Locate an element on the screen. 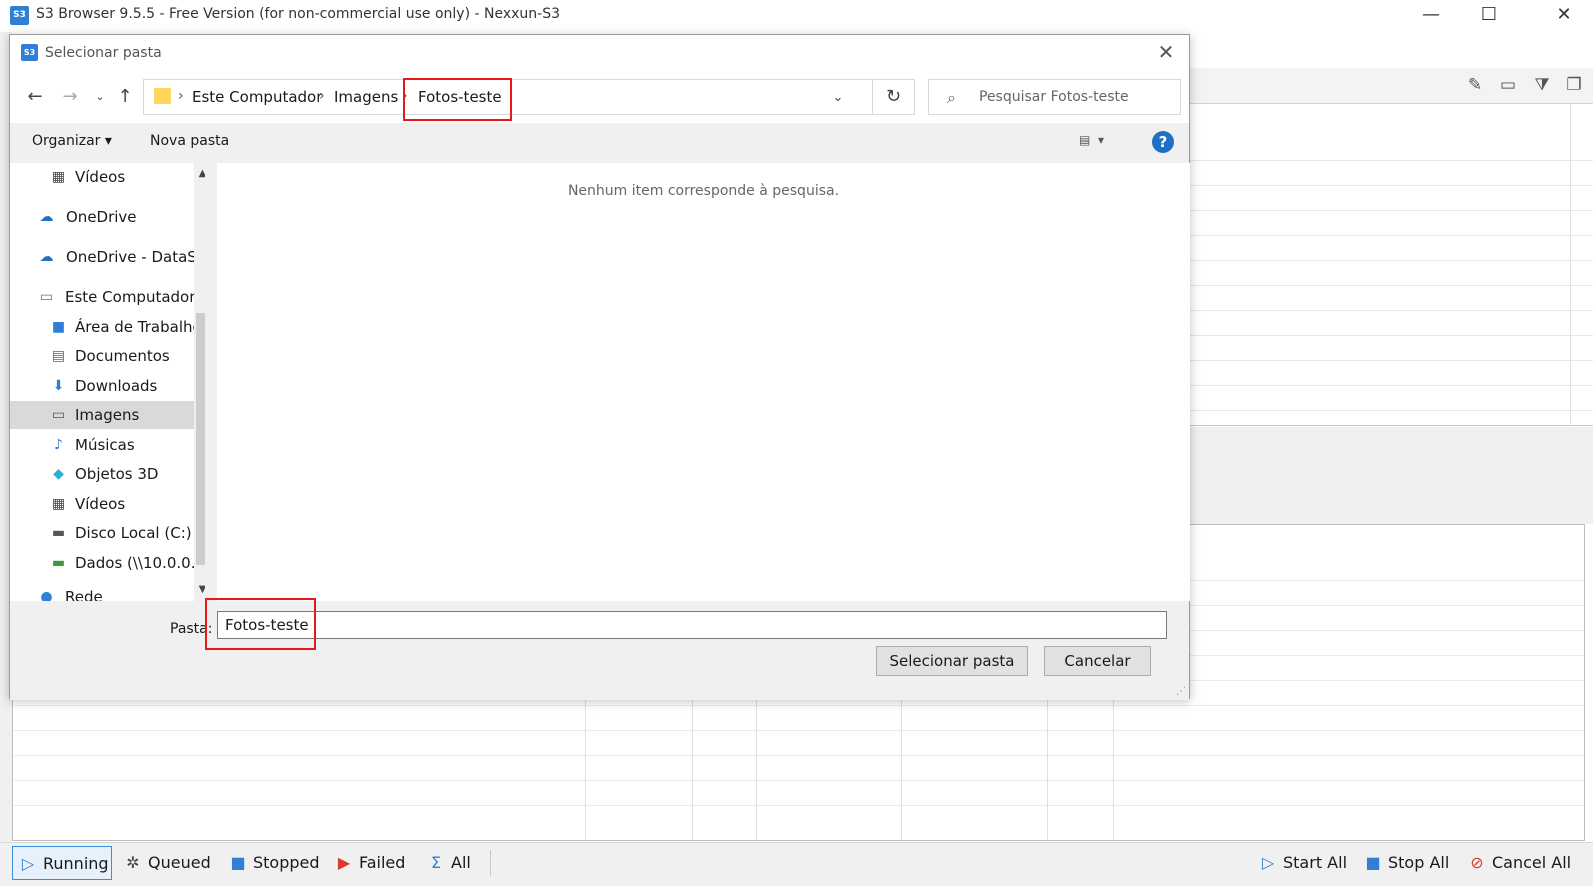 This screenshot has width=1593, height=886. nav-item-label: OneDrive - DataSafe is located at coordinates (130, 257).